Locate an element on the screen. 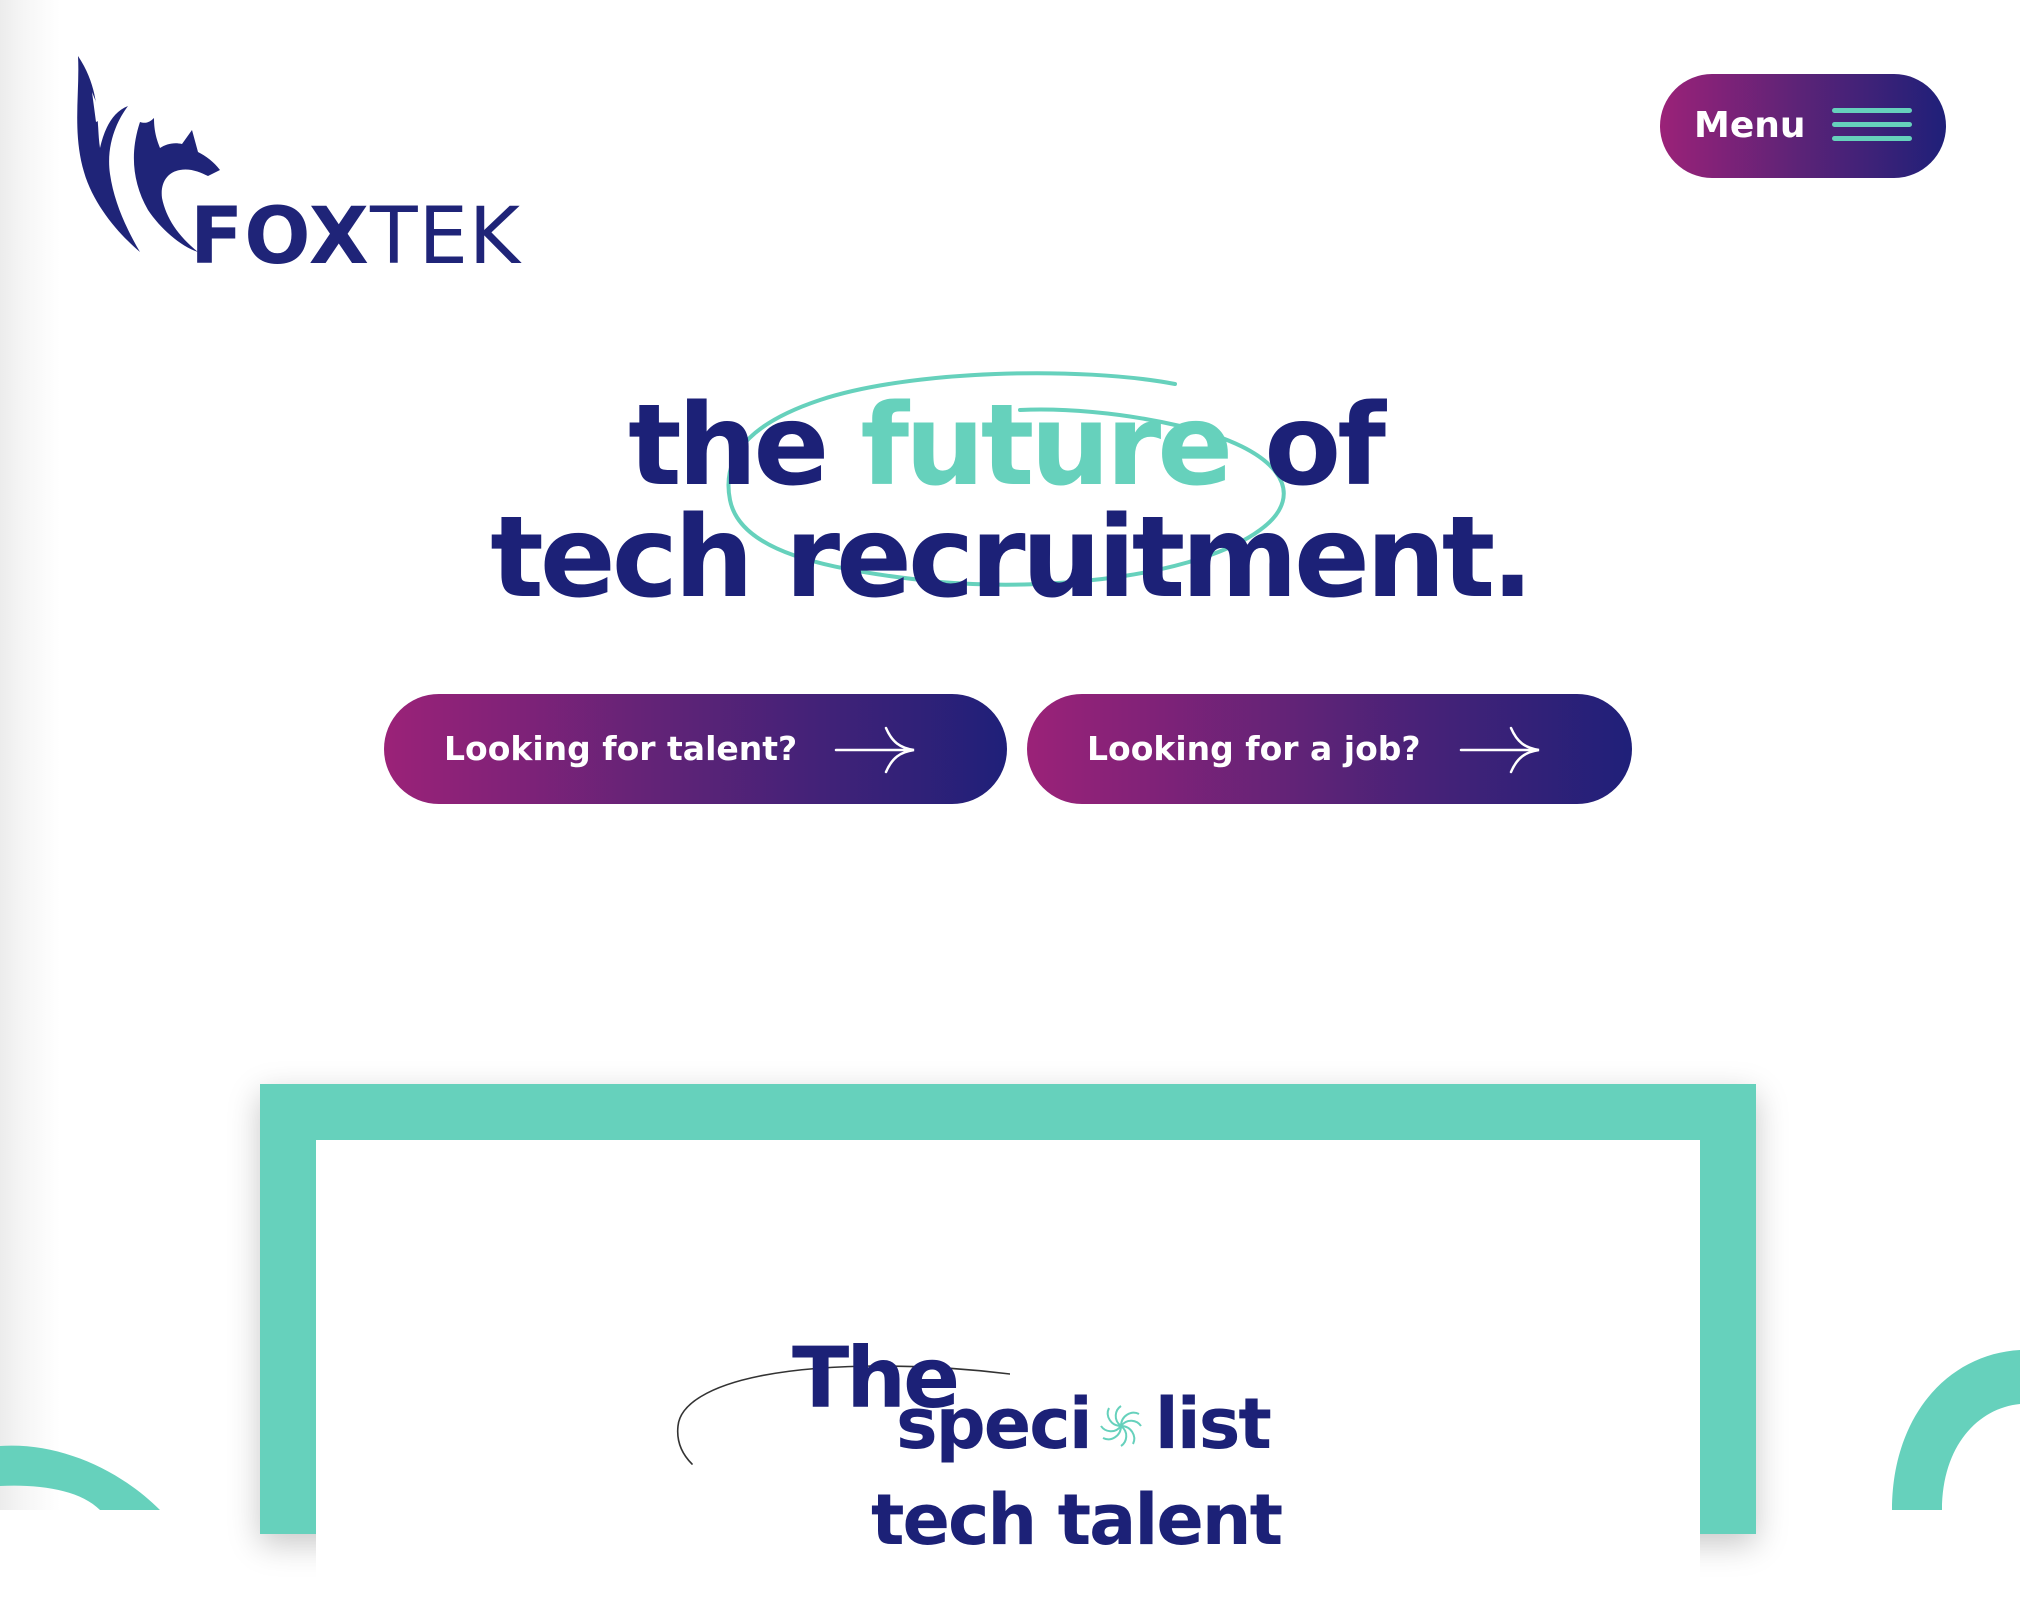  logo-wordmark-fox: FOX is located at coordinates (280, 237).